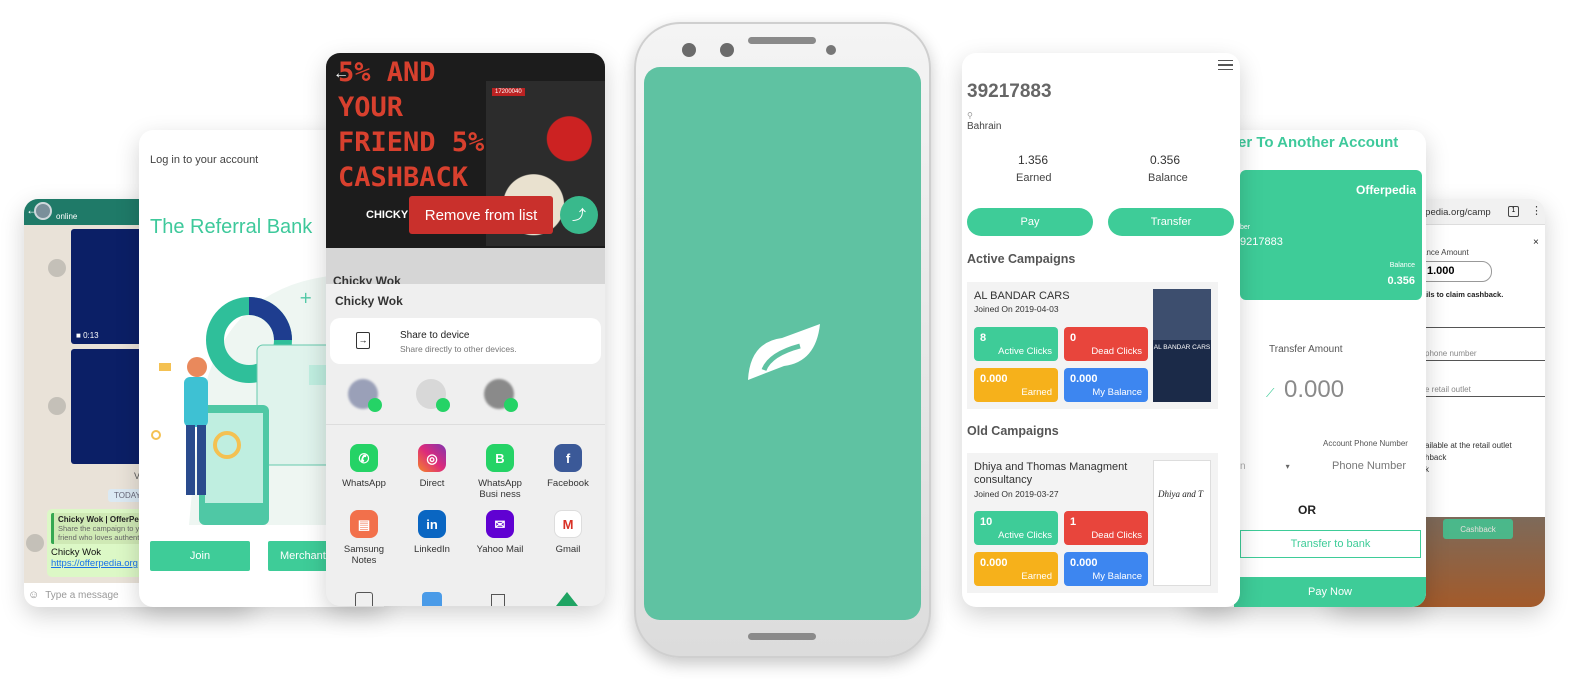  Describe the element at coordinates (1182, 345) in the screenshot. I see `campaign-thumbnail: AL BANDAR CARS` at that location.